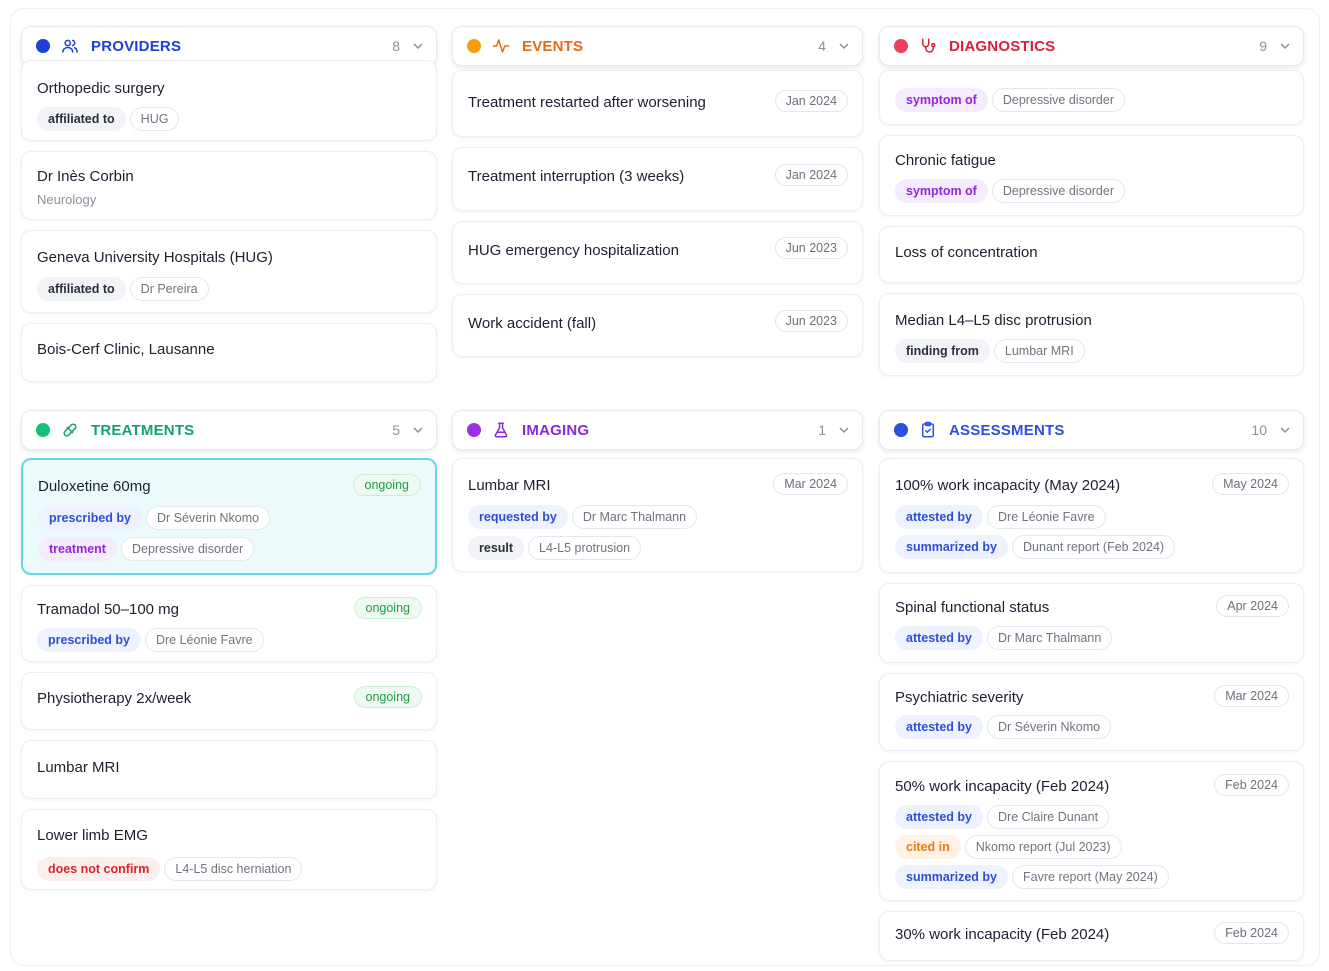 This screenshot has height=971, width=1329. What do you see at coordinates (70, 46) in the screenshot?
I see `users-icon` at bounding box center [70, 46].